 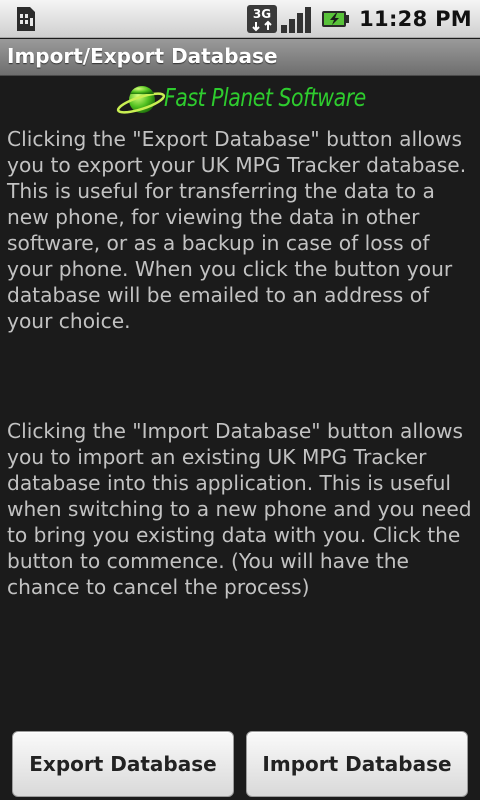 I want to click on battery-charging-icon, so click(x=335, y=19).